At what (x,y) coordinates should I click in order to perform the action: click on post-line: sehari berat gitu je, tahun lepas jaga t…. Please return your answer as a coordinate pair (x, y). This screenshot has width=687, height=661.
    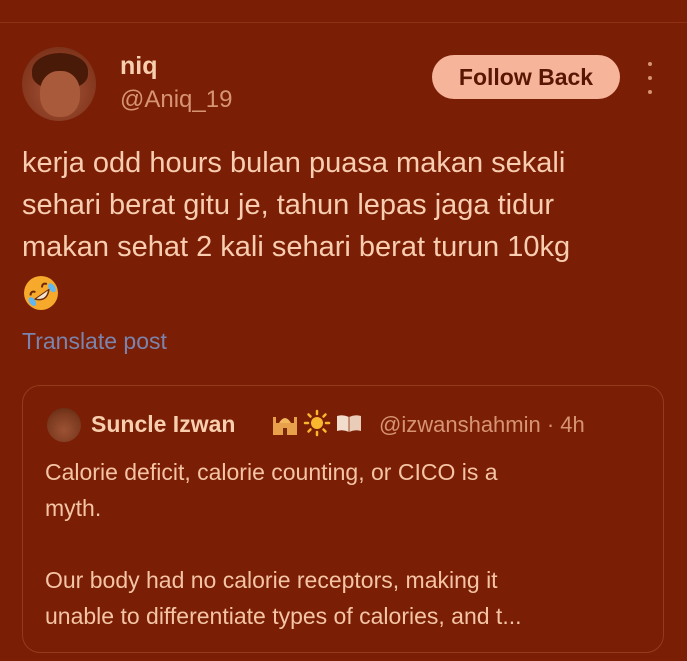
    Looking at the image, I should click on (288, 205).